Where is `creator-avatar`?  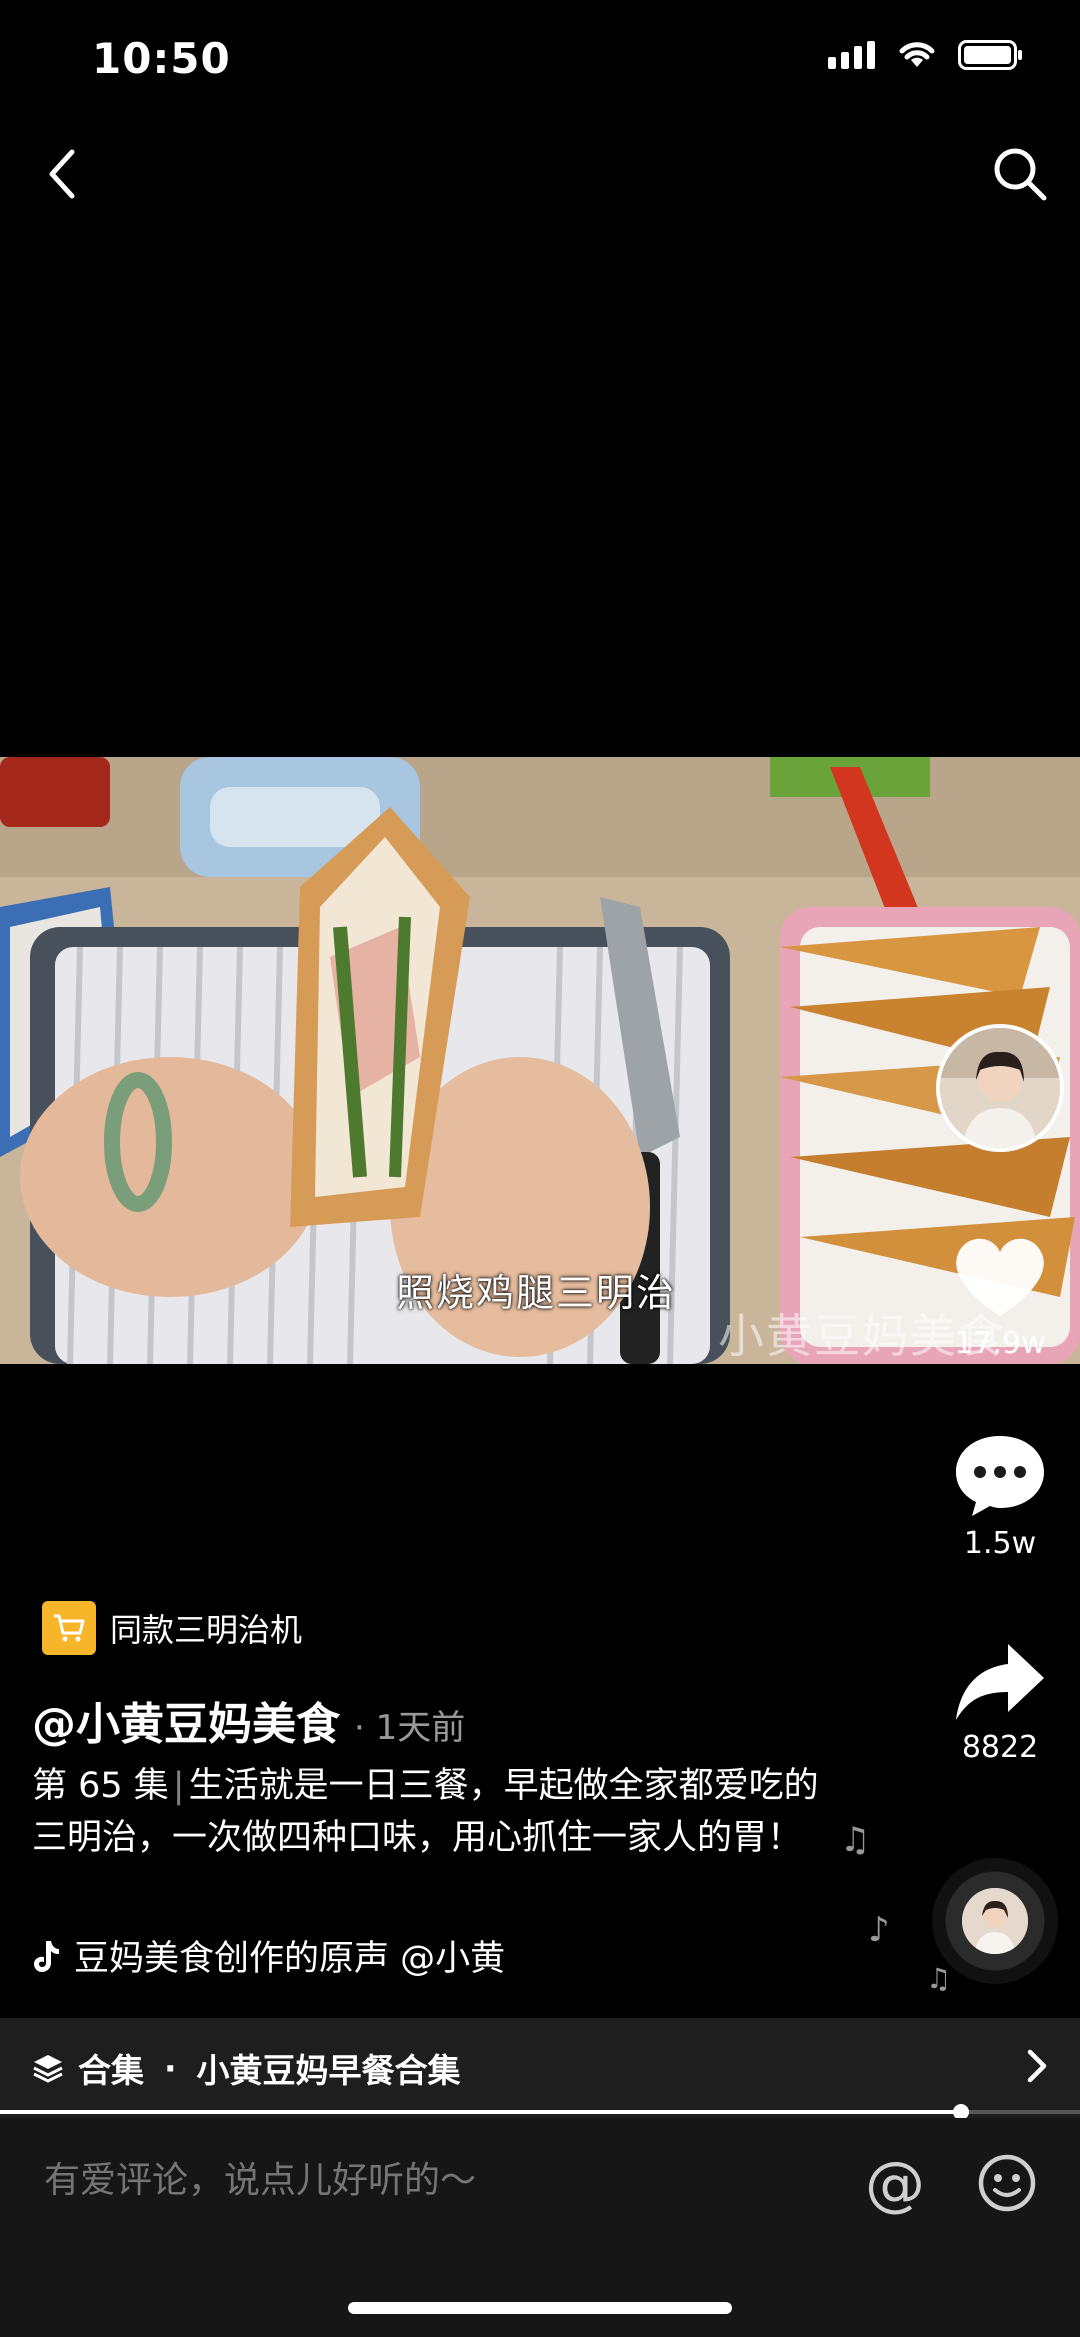 creator-avatar is located at coordinates (1000, 1088).